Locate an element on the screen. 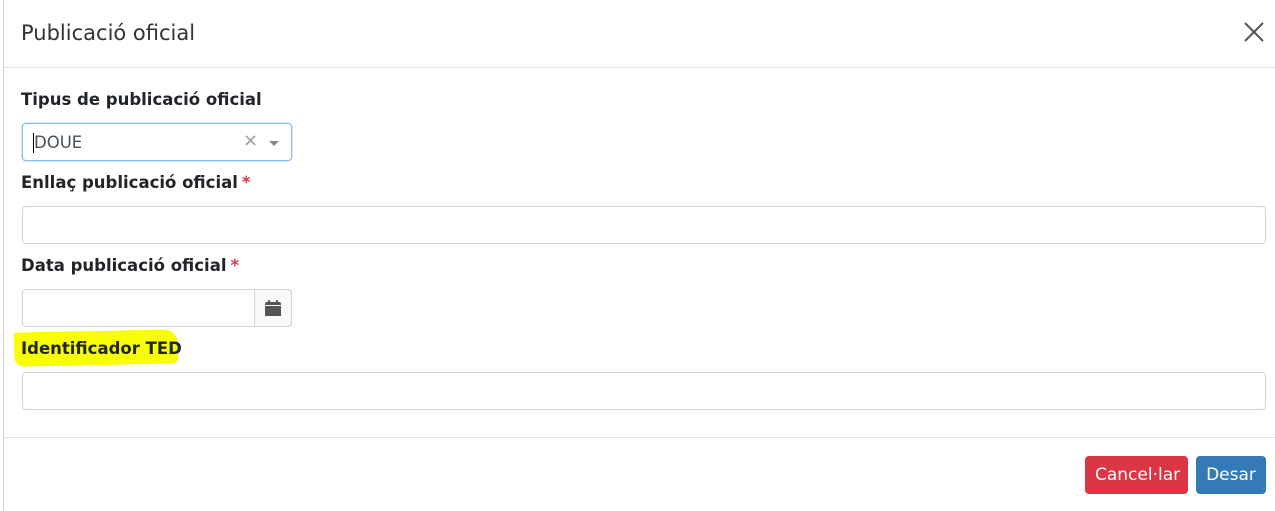  publication-type-label: Tipus de publicació oficial is located at coordinates (141, 100).